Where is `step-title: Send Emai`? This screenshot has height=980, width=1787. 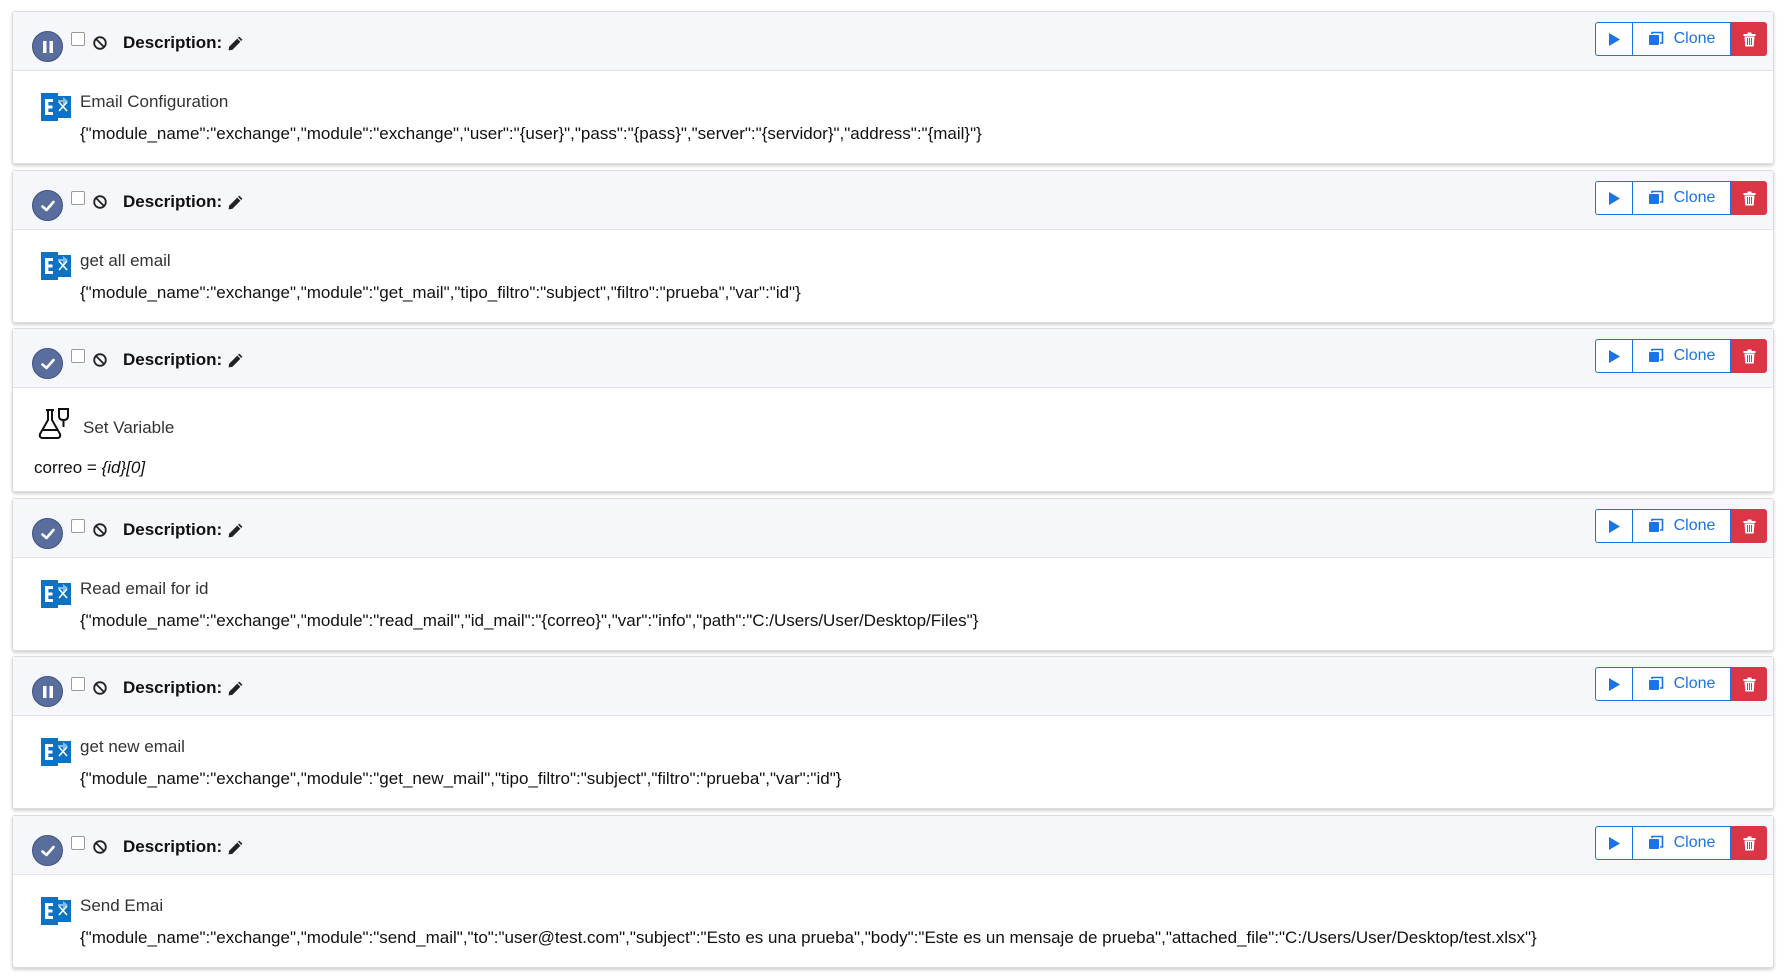
step-title: Send Emai is located at coordinates (122, 905).